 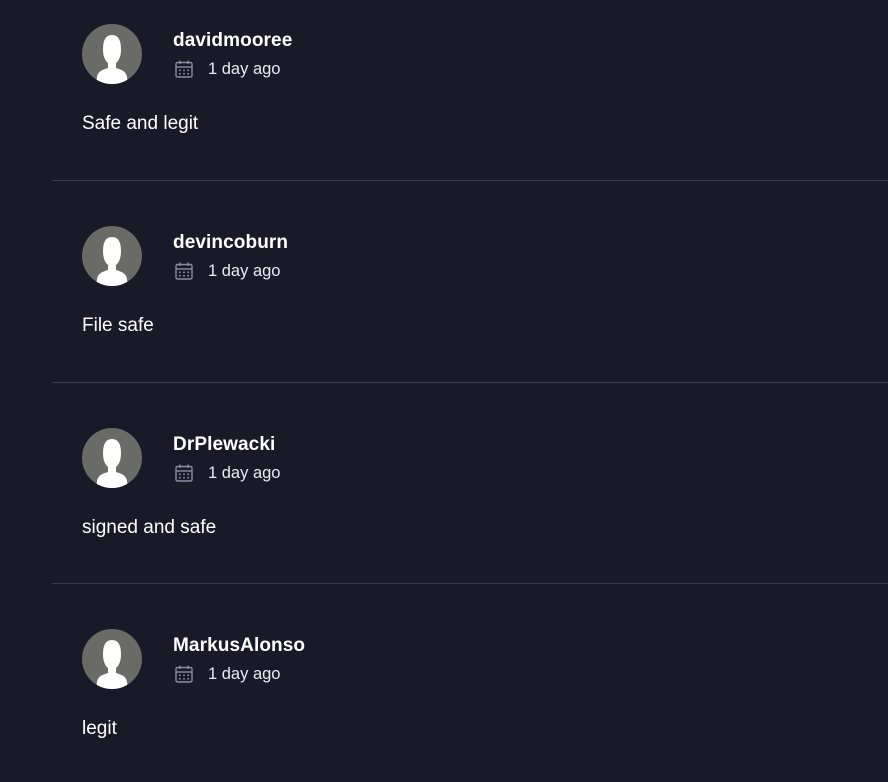 I want to click on comment-username: DrPlewacki, so click(x=224, y=445).